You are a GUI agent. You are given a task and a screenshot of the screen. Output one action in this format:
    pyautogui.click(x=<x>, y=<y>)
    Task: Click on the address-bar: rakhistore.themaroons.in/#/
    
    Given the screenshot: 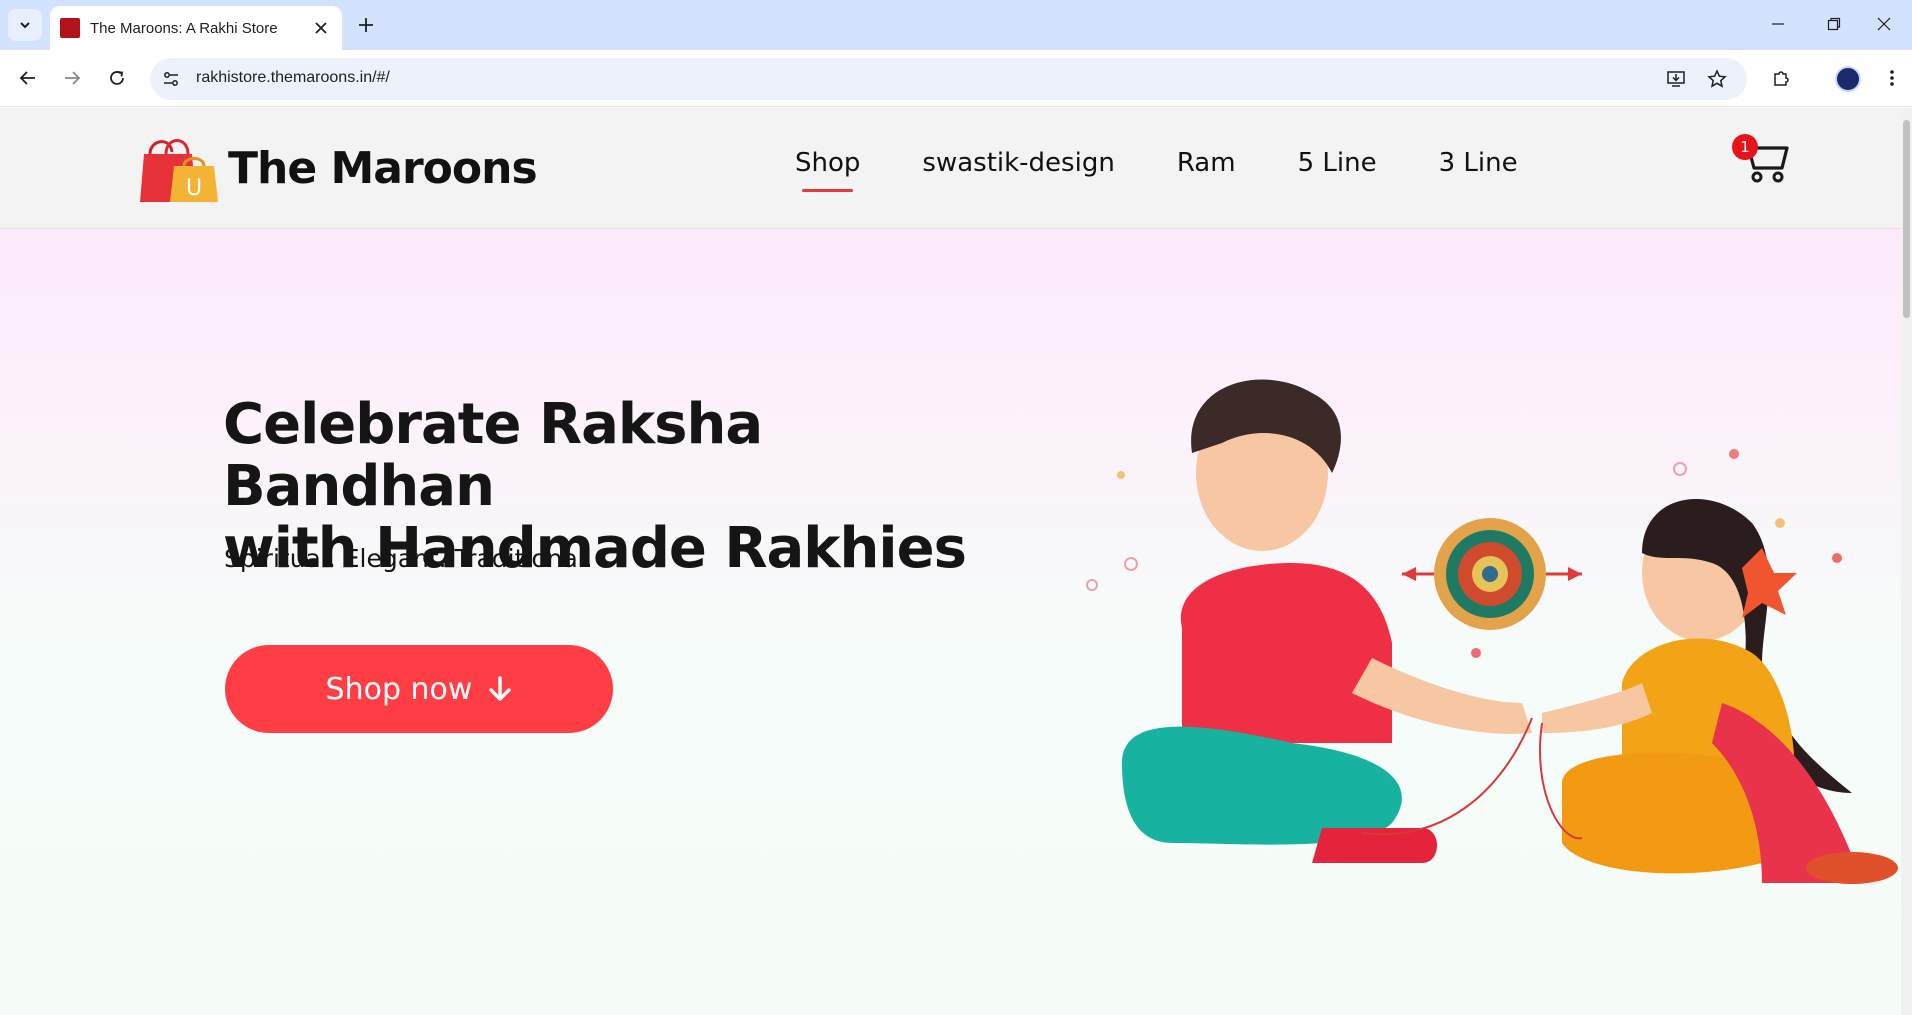 What is the action you would take?
    pyautogui.click(x=948, y=79)
    